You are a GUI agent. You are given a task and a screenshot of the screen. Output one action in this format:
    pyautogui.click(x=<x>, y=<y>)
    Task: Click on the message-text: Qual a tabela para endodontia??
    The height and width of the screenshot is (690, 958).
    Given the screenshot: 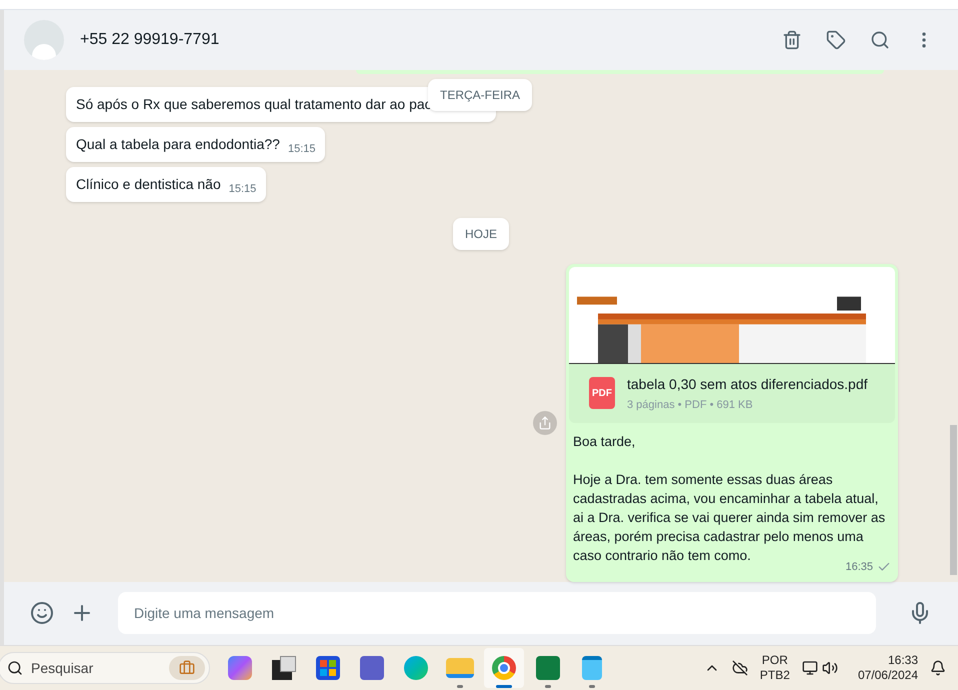 What is the action you would take?
    pyautogui.click(x=178, y=144)
    